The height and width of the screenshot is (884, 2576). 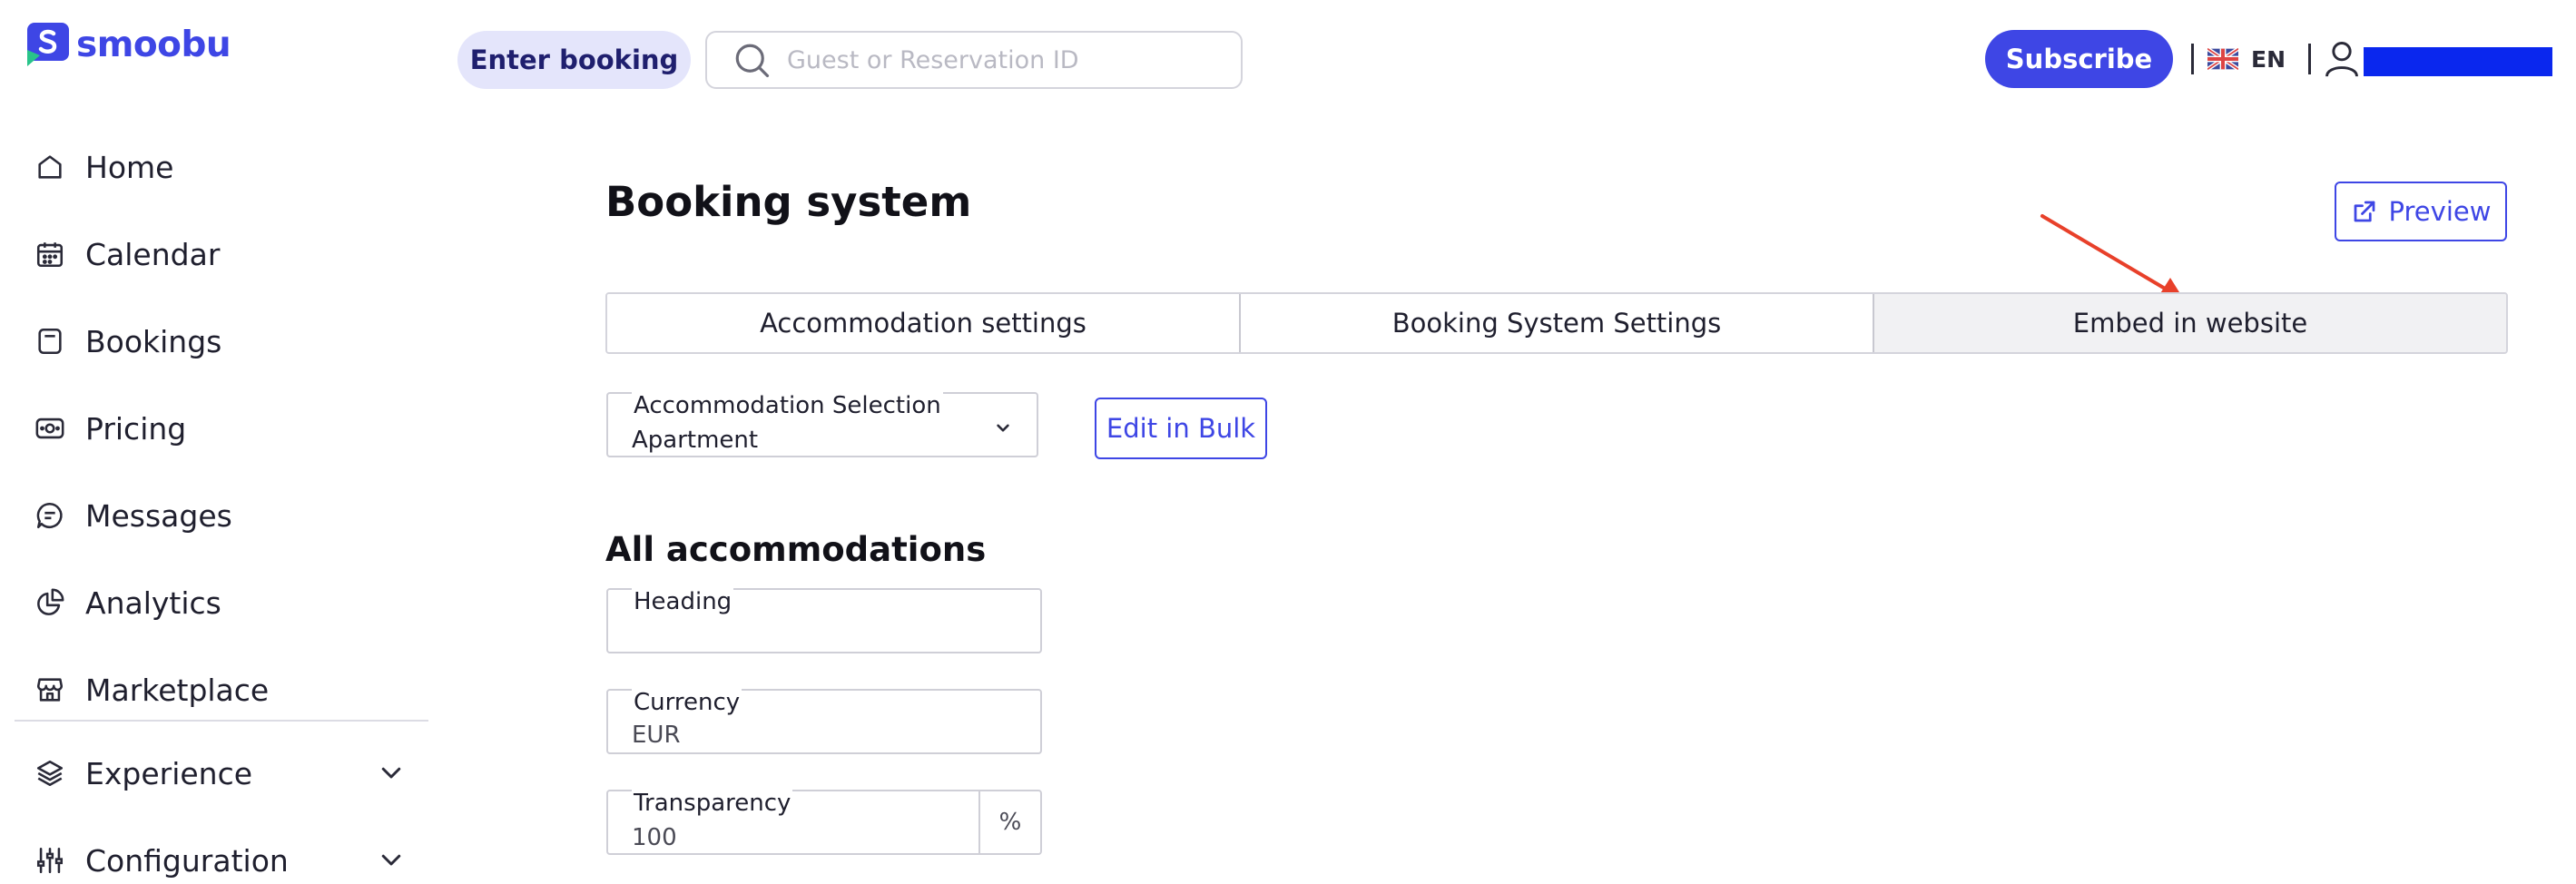 What do you see at coordinates (793, 823) in the screenshot?
I see `transparency-field: Transparency 100` at bounding box center [793, 823].